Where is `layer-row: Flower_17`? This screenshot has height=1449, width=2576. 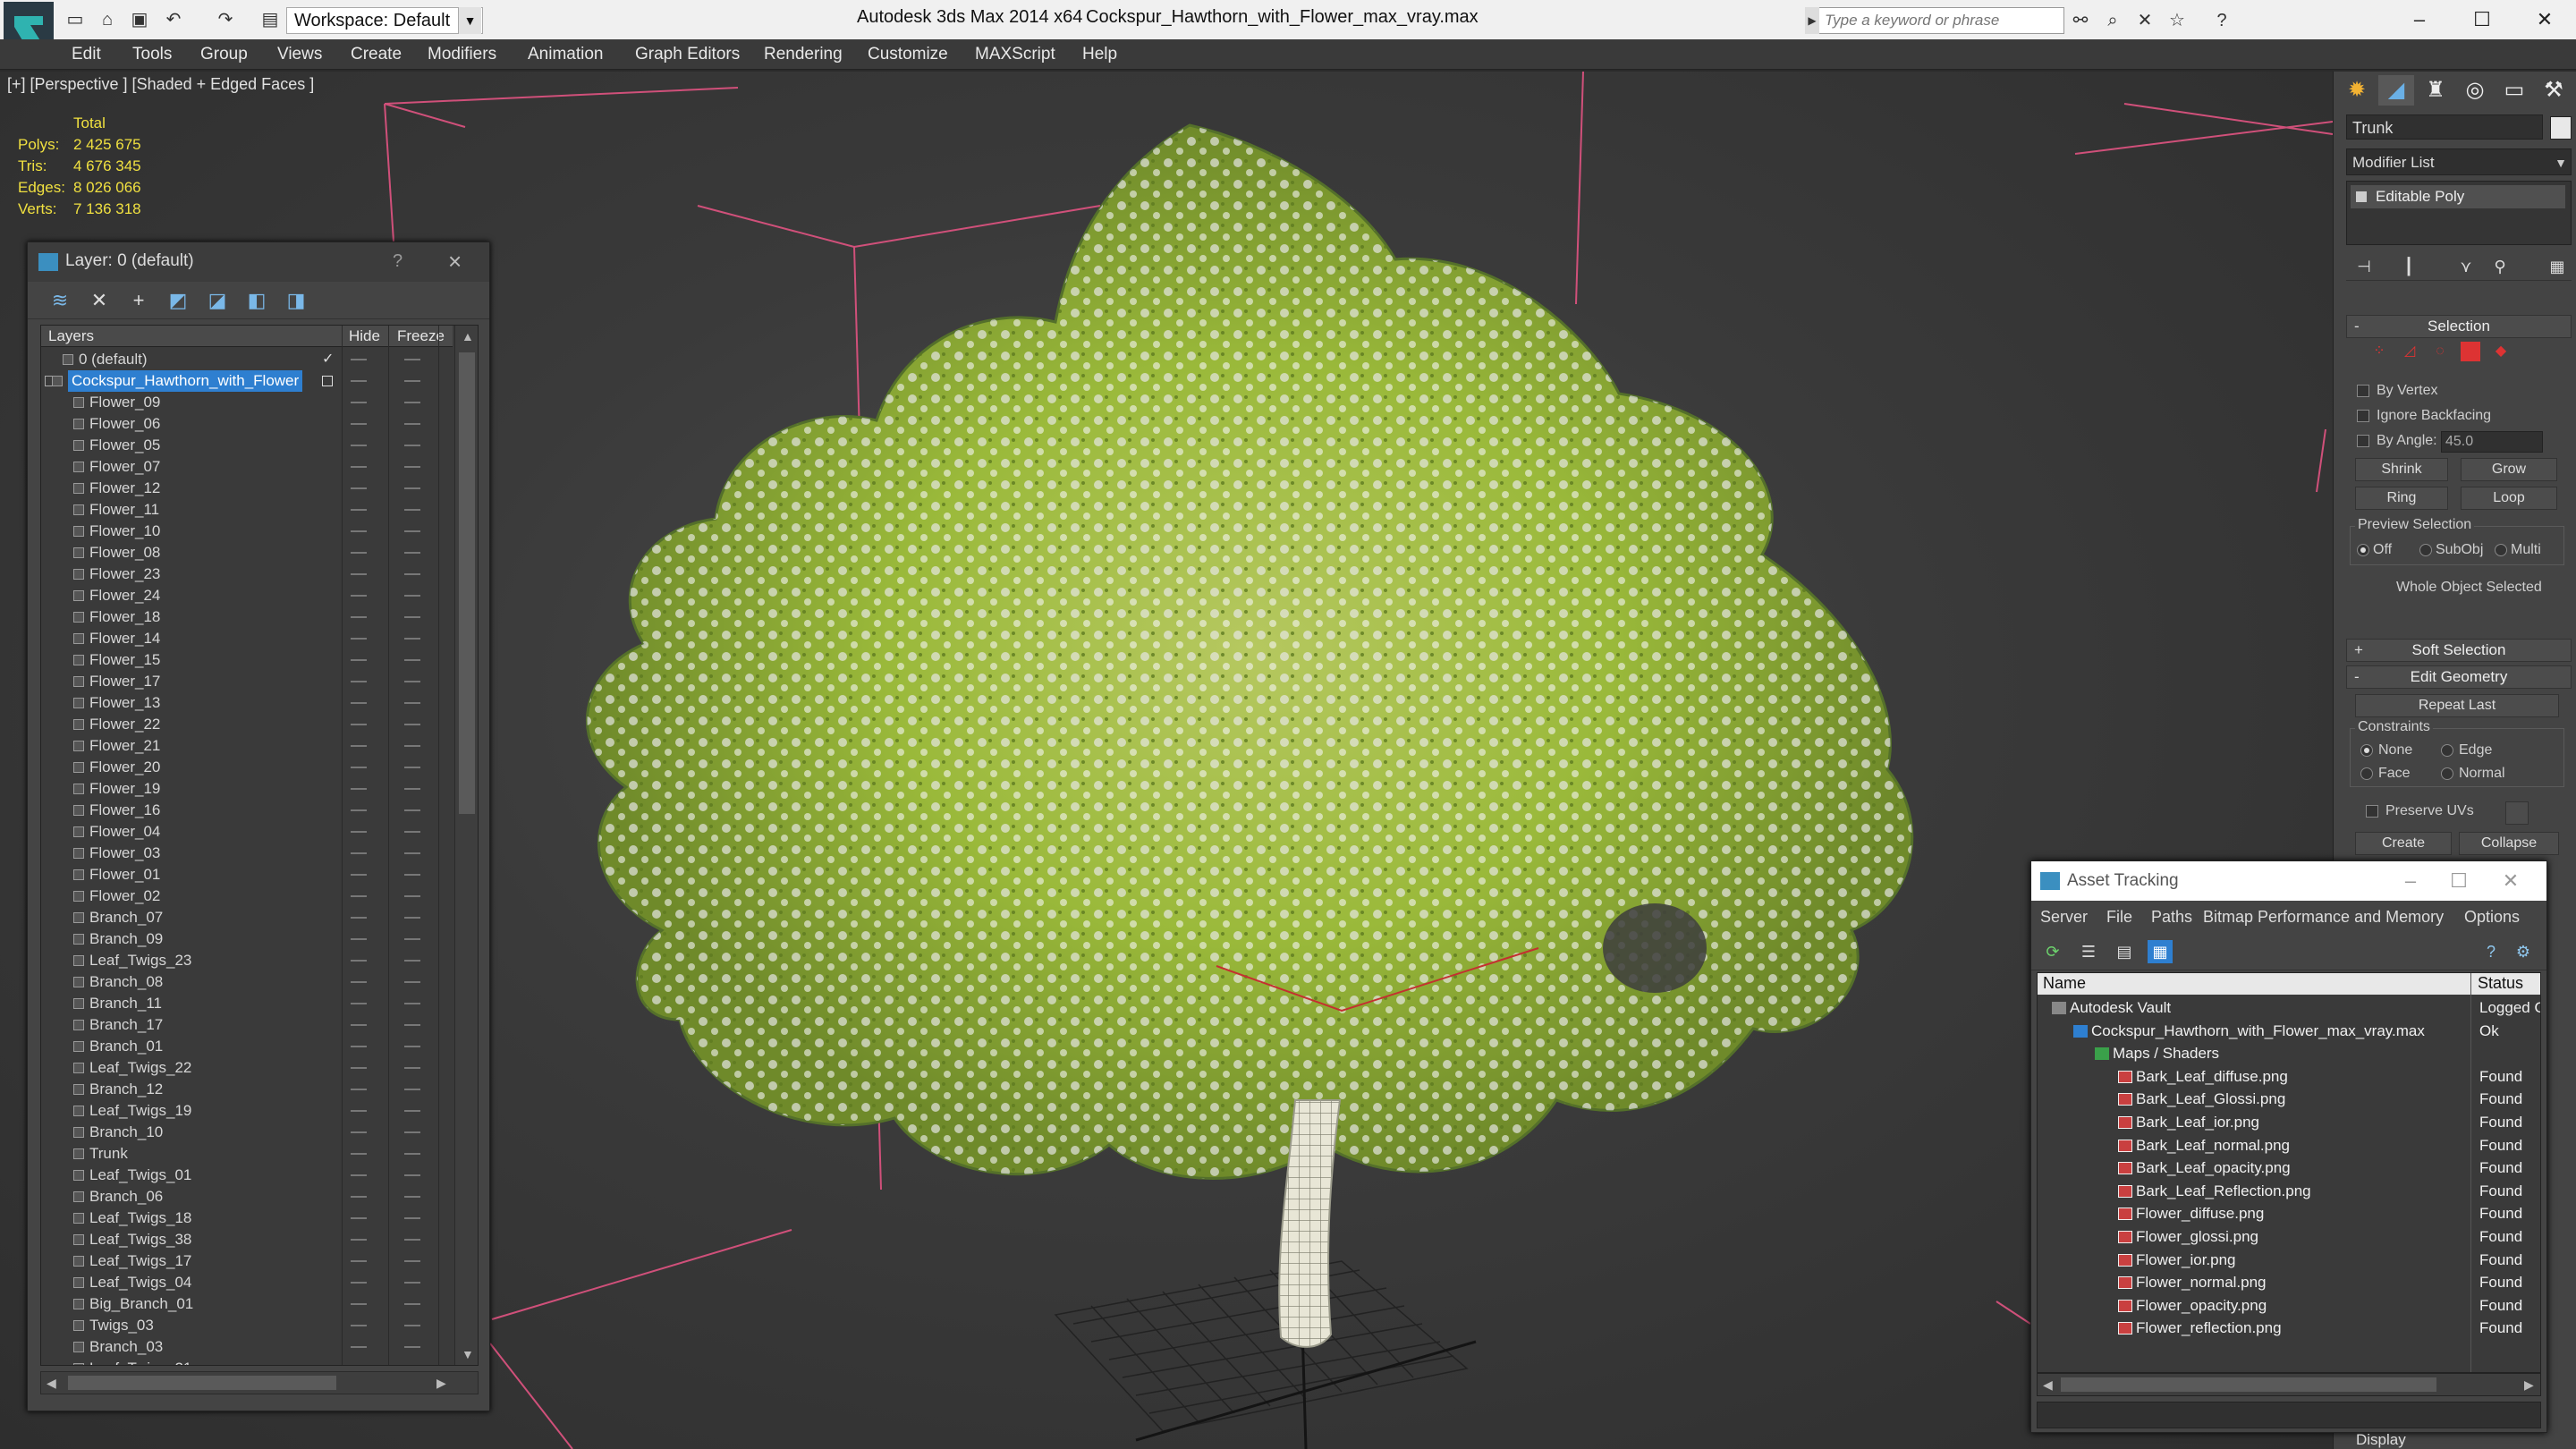
layer-row: Flower_17 is located at coordinates (247, 681).